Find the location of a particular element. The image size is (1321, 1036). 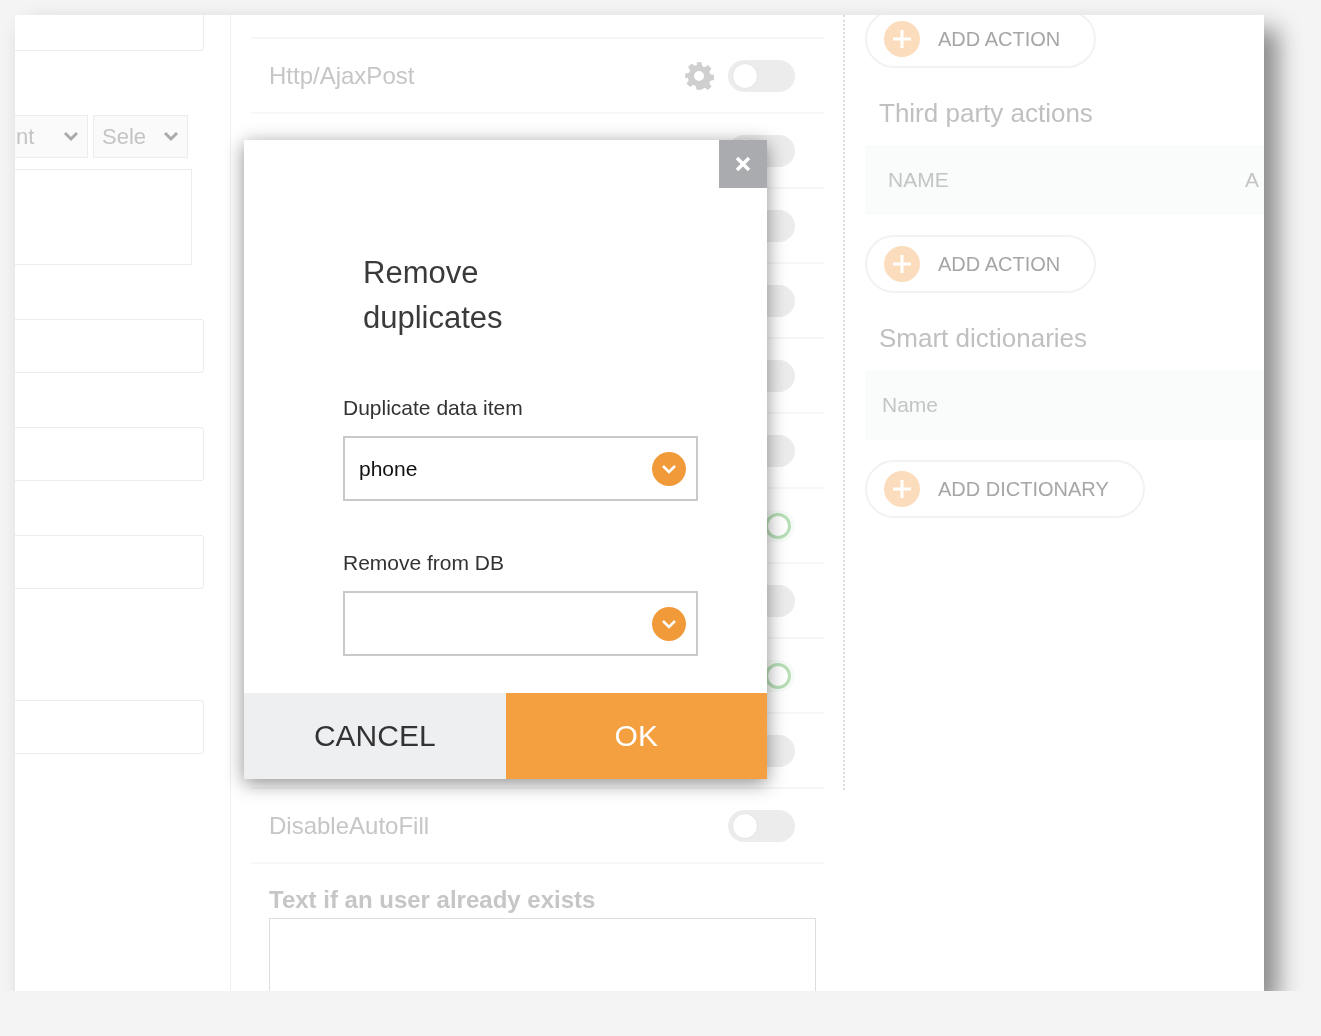

dropdown: phone is located at coordinates (520, 468).